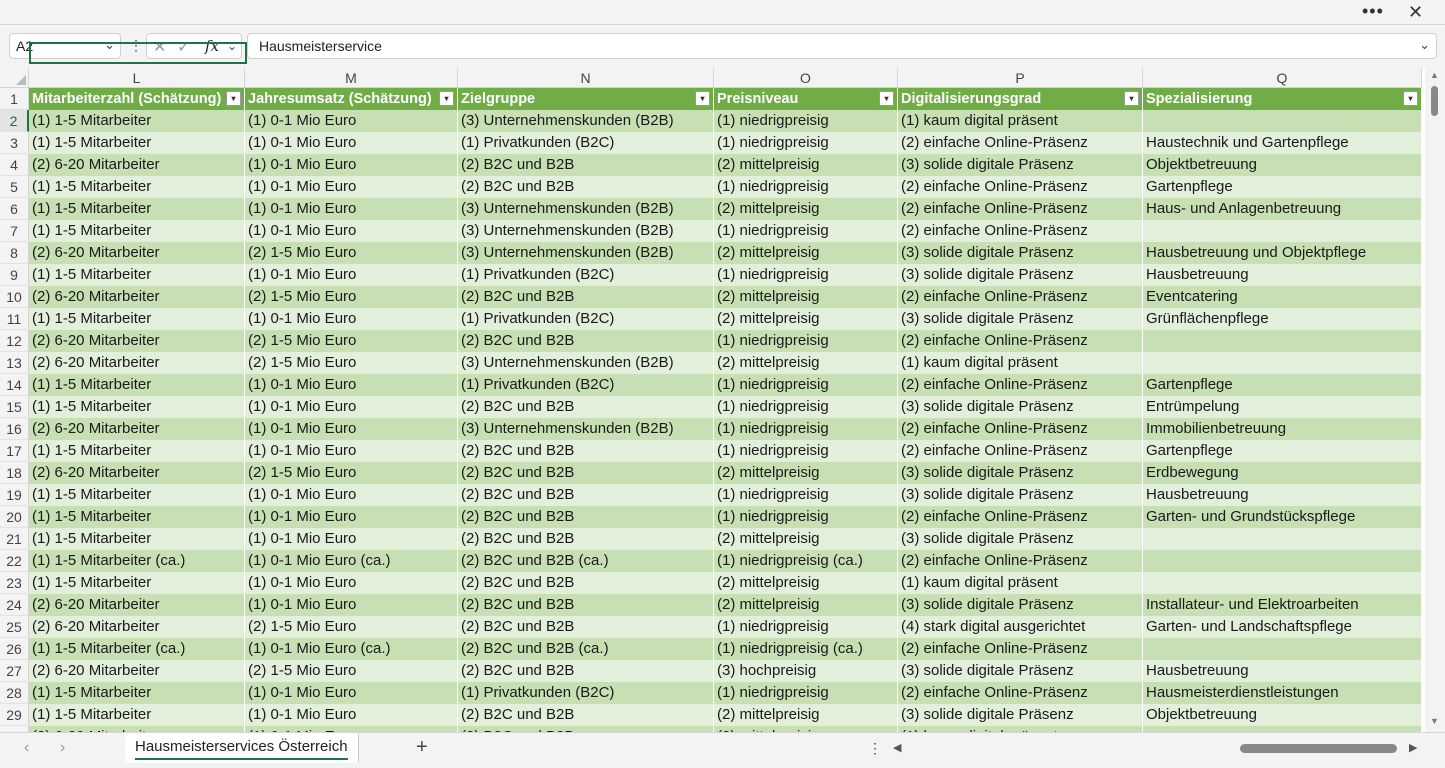  What do you see at coordinates (183, 47) in the screenshot?
I see `enter-icon: ✓` at bounding box center [183, 47].